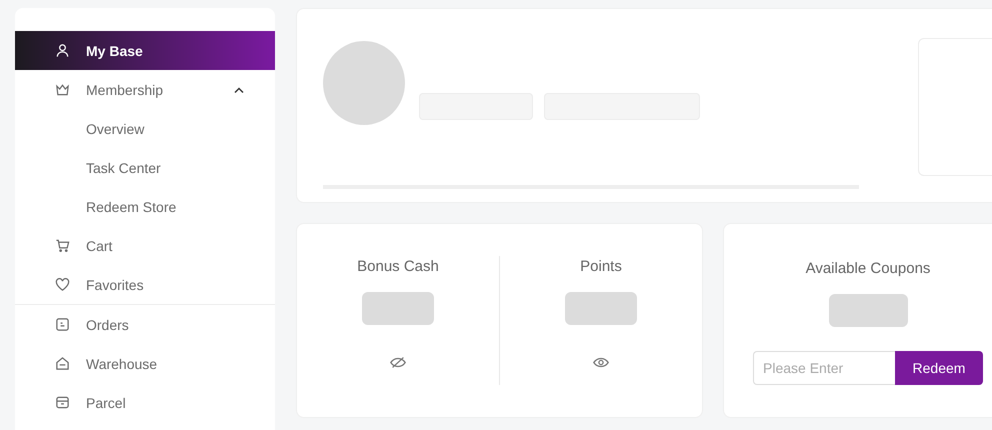 This screenshot has height=430, width=992. Describe the element at coordinates (62, 363) in the screenshot. I see `warehouse-icon` at that location.